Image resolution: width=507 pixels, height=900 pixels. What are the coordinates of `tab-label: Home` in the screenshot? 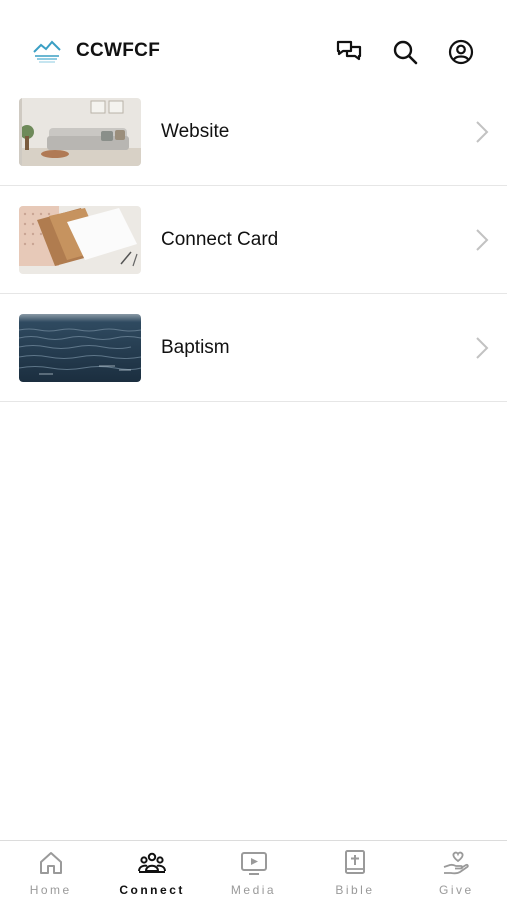 It's located at (50, 890).